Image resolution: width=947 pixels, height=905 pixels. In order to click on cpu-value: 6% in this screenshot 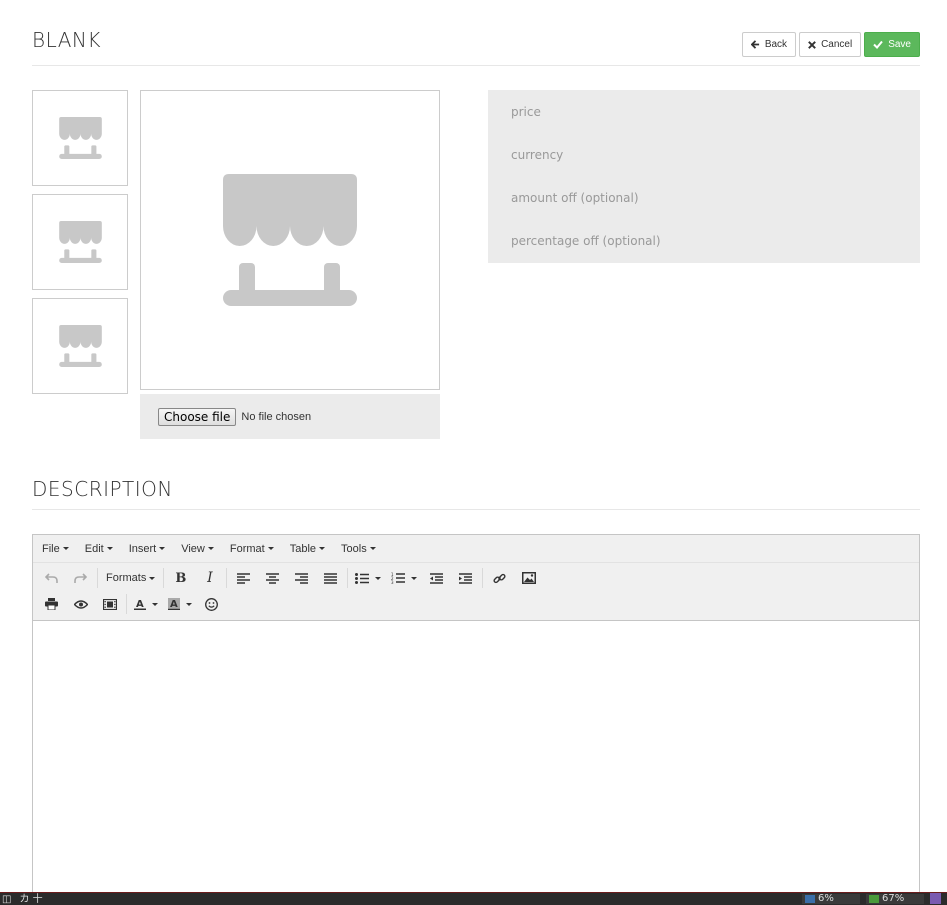, I will do `click(826, 898)`.